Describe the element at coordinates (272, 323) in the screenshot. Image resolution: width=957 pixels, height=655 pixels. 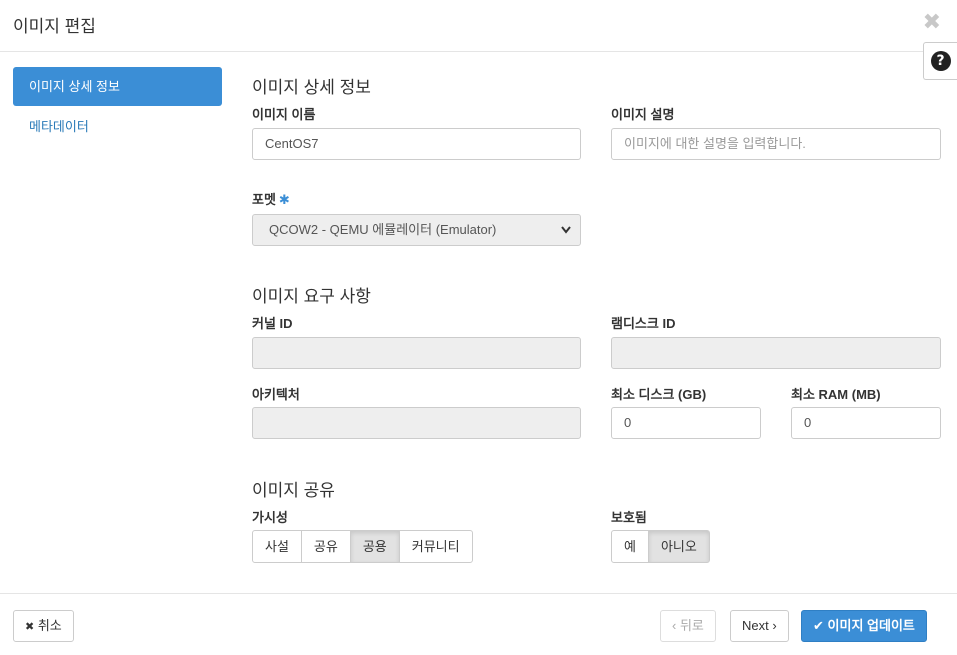
I see `kernel-id-label: 커널 ID` at that location.